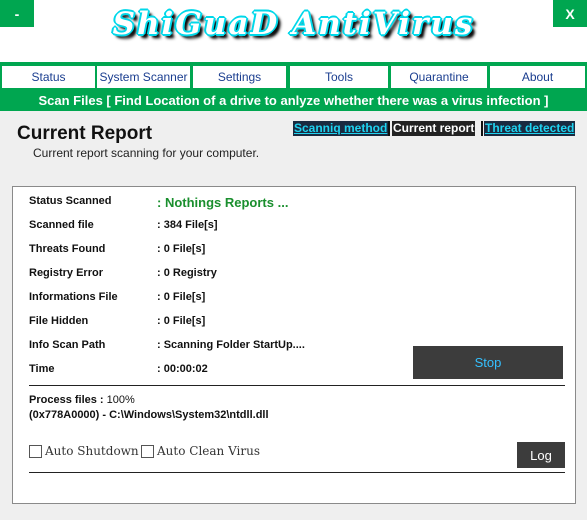 Image resolution: width=587 pixels, height=520 pixels. I want to click on auto-clean-label: Auto Clean Virus, so click(208, 451).